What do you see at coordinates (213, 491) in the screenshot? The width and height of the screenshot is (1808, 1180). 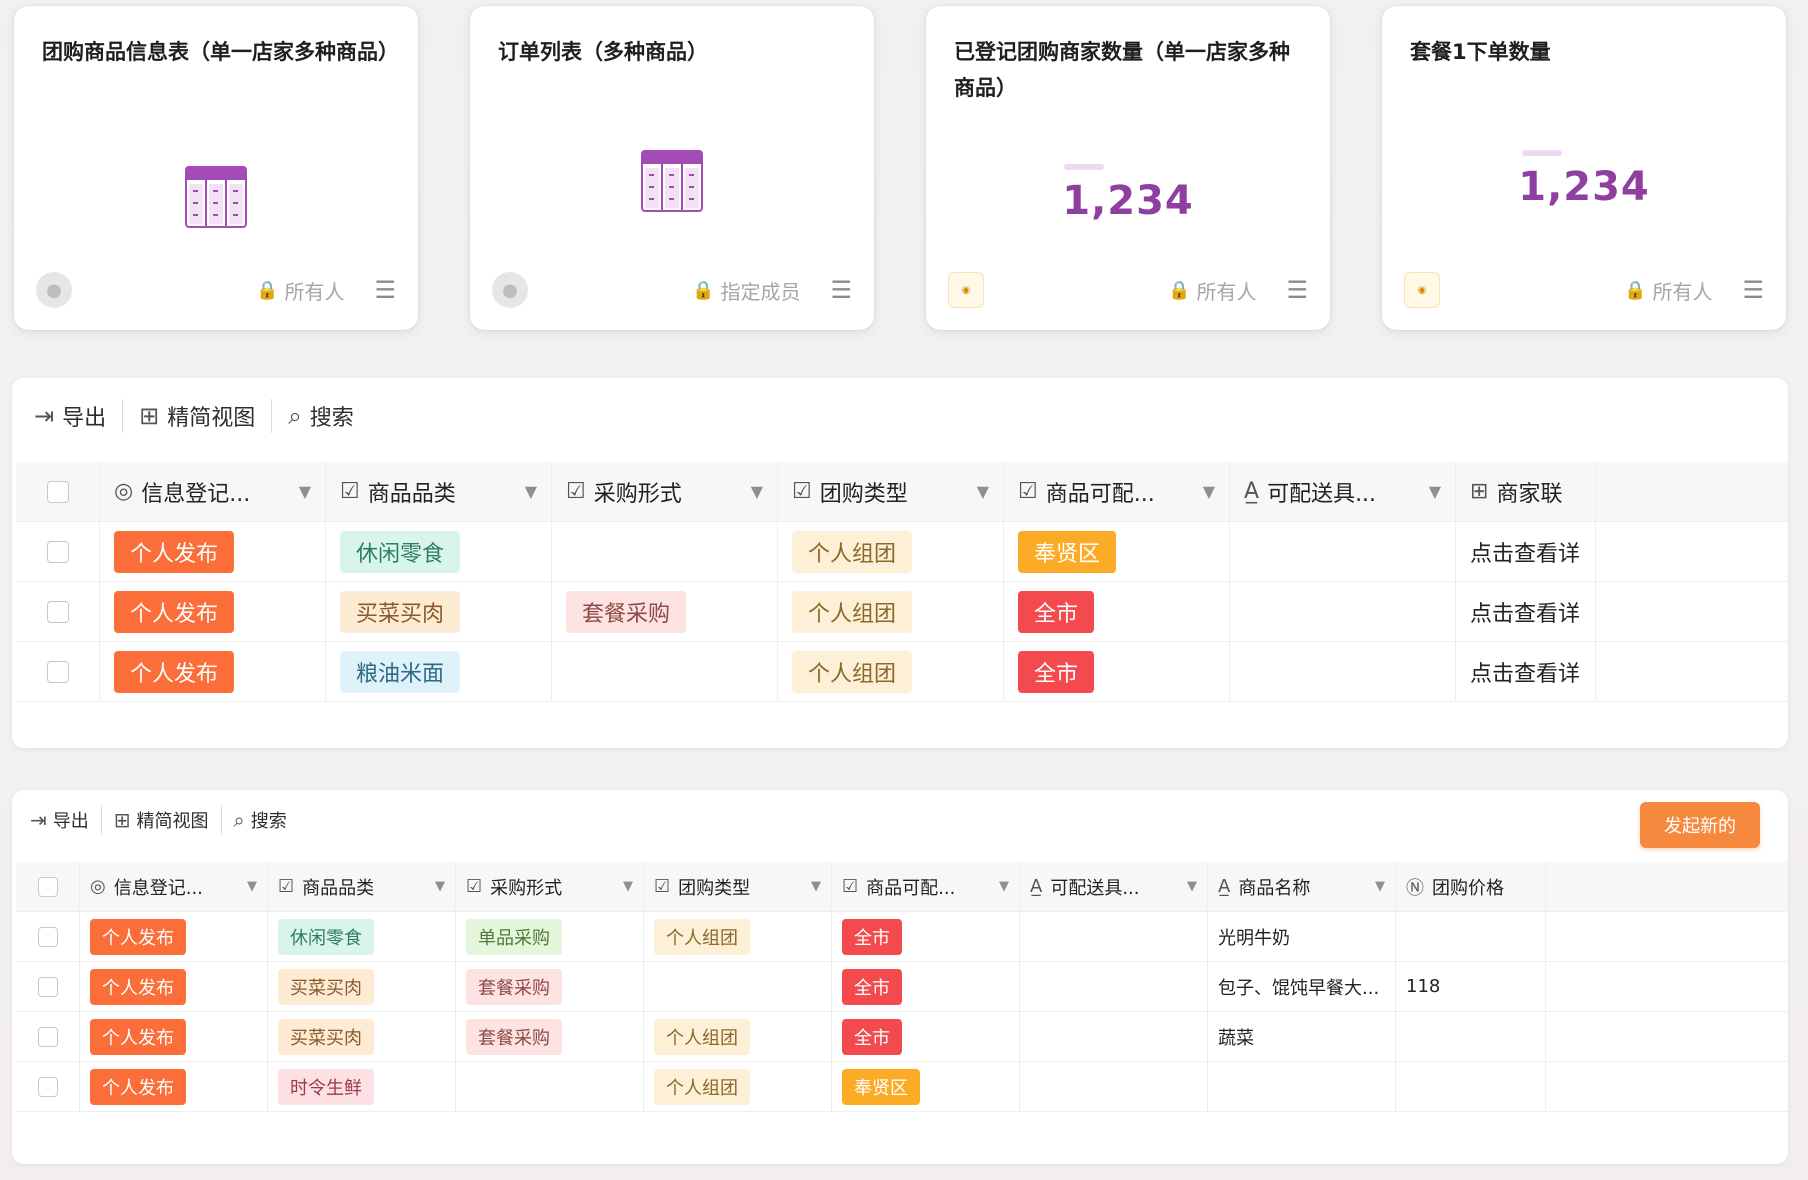 I see `column-header: ◎ 信息登记... ▼` at bounding box center [213, 491].